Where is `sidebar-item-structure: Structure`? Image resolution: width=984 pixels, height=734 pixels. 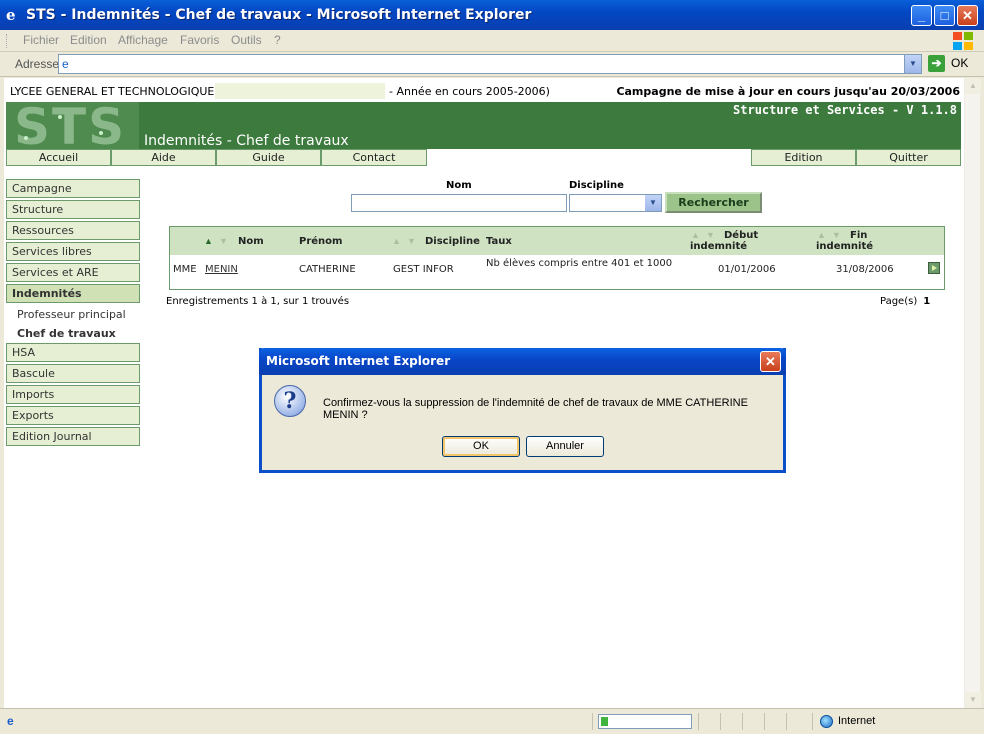 sidebar-item-structure: Structure is located at coordinates (73, 209).